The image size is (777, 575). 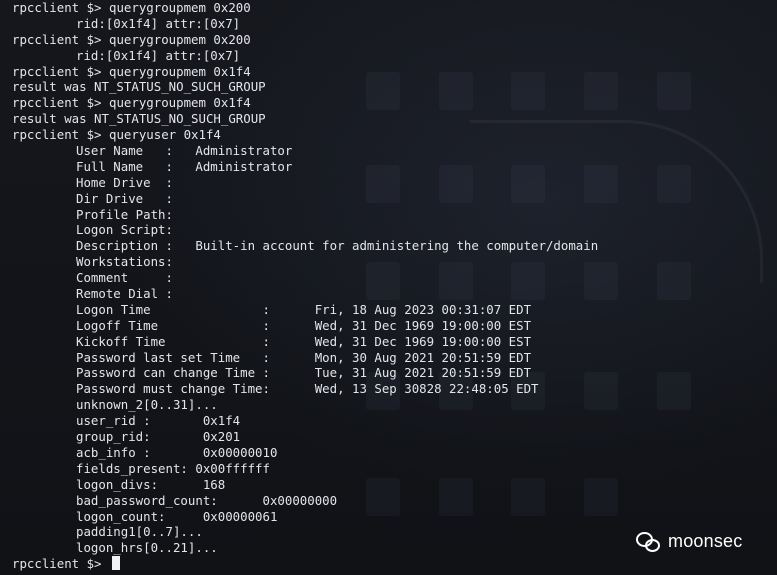 What do you see at coordinates (177, 452) in the screenshot?
I see `terminal-text: acb_info : 0x00000010` at bounding box center [177, 452].